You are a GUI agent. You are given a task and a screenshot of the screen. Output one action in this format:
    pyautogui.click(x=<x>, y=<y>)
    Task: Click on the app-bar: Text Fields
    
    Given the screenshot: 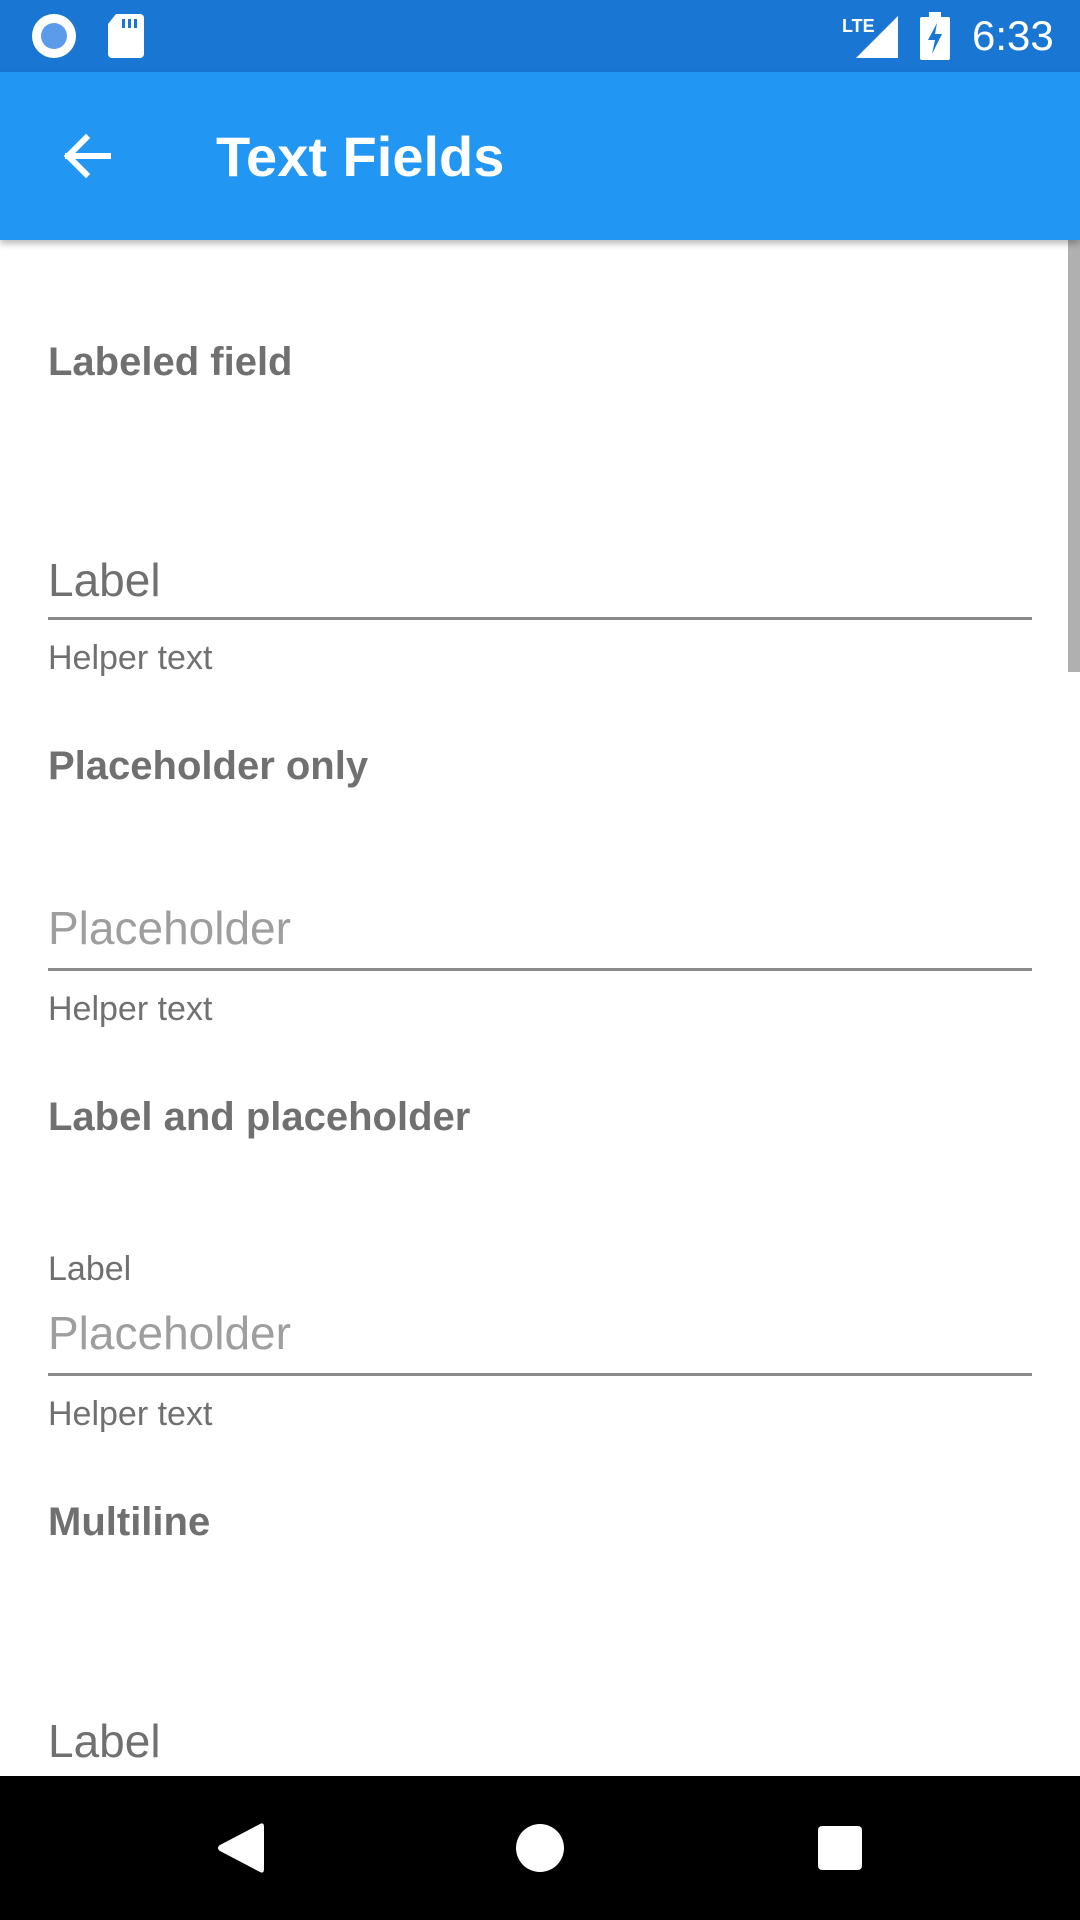 What is the action you would take?
    pyautogui.click(x=540, y=156)
    